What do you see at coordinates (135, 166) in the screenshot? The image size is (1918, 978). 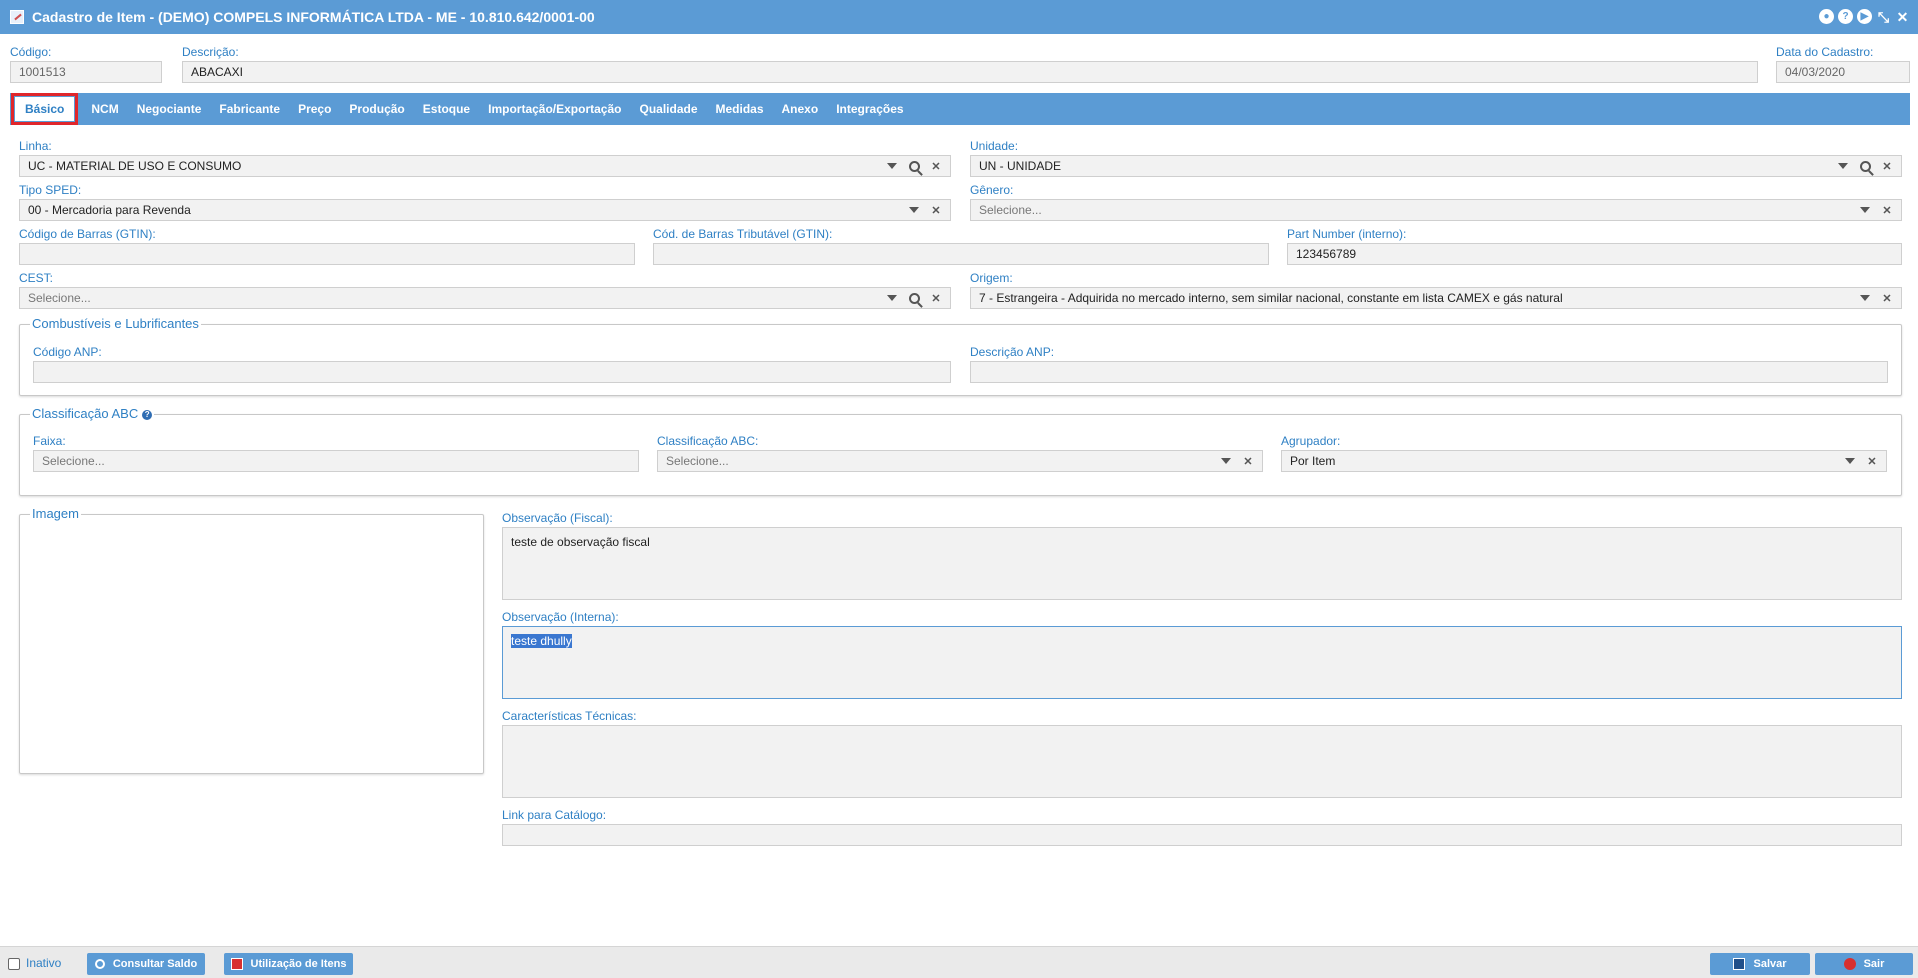 I see `linha-value: UC - MATERIAL DE USO E CONSUMO` at bounding box center [135, 166].